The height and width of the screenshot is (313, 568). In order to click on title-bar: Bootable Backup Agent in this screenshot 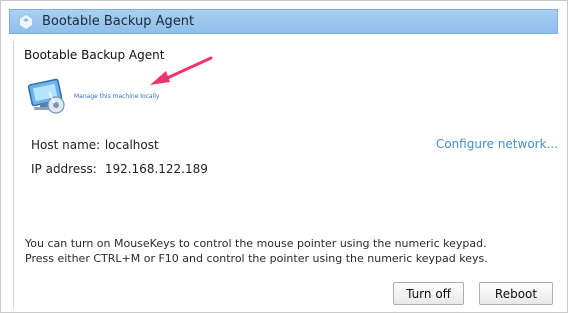, I will do `click(283, 21)`.